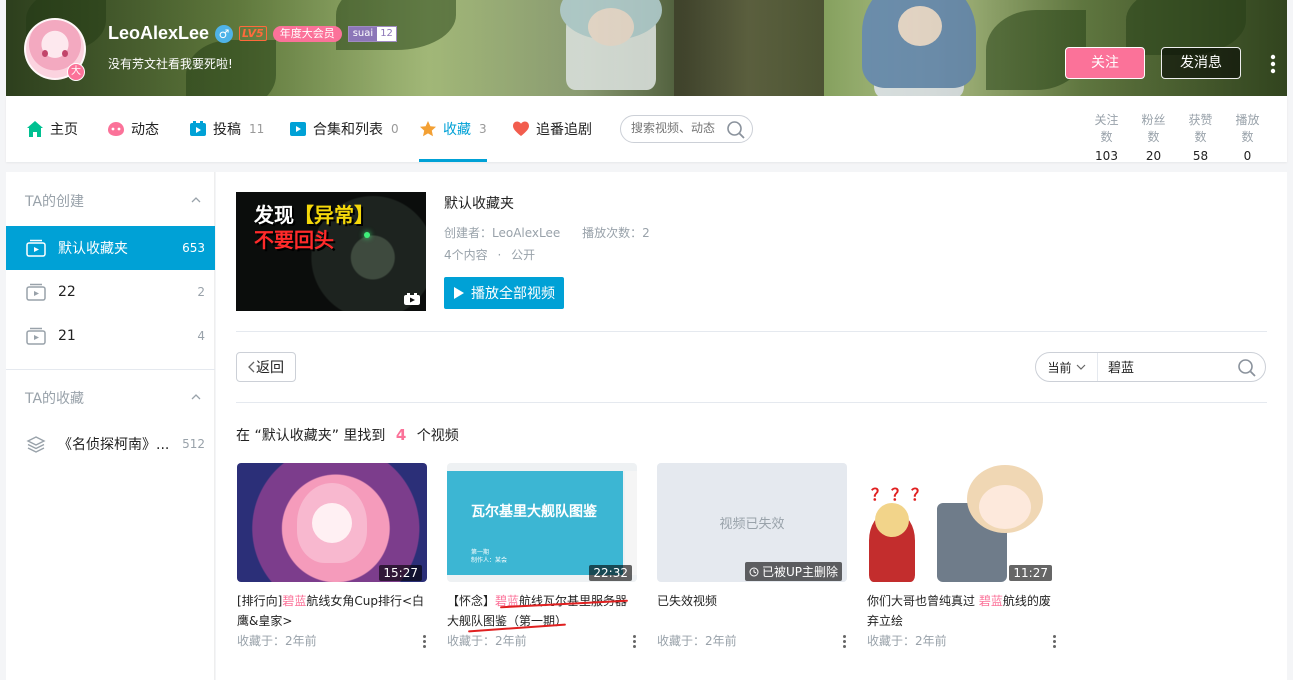  Describe the element at coordinates (253, 33) in the screenshot. I see `level-badge: LV5` at that location.